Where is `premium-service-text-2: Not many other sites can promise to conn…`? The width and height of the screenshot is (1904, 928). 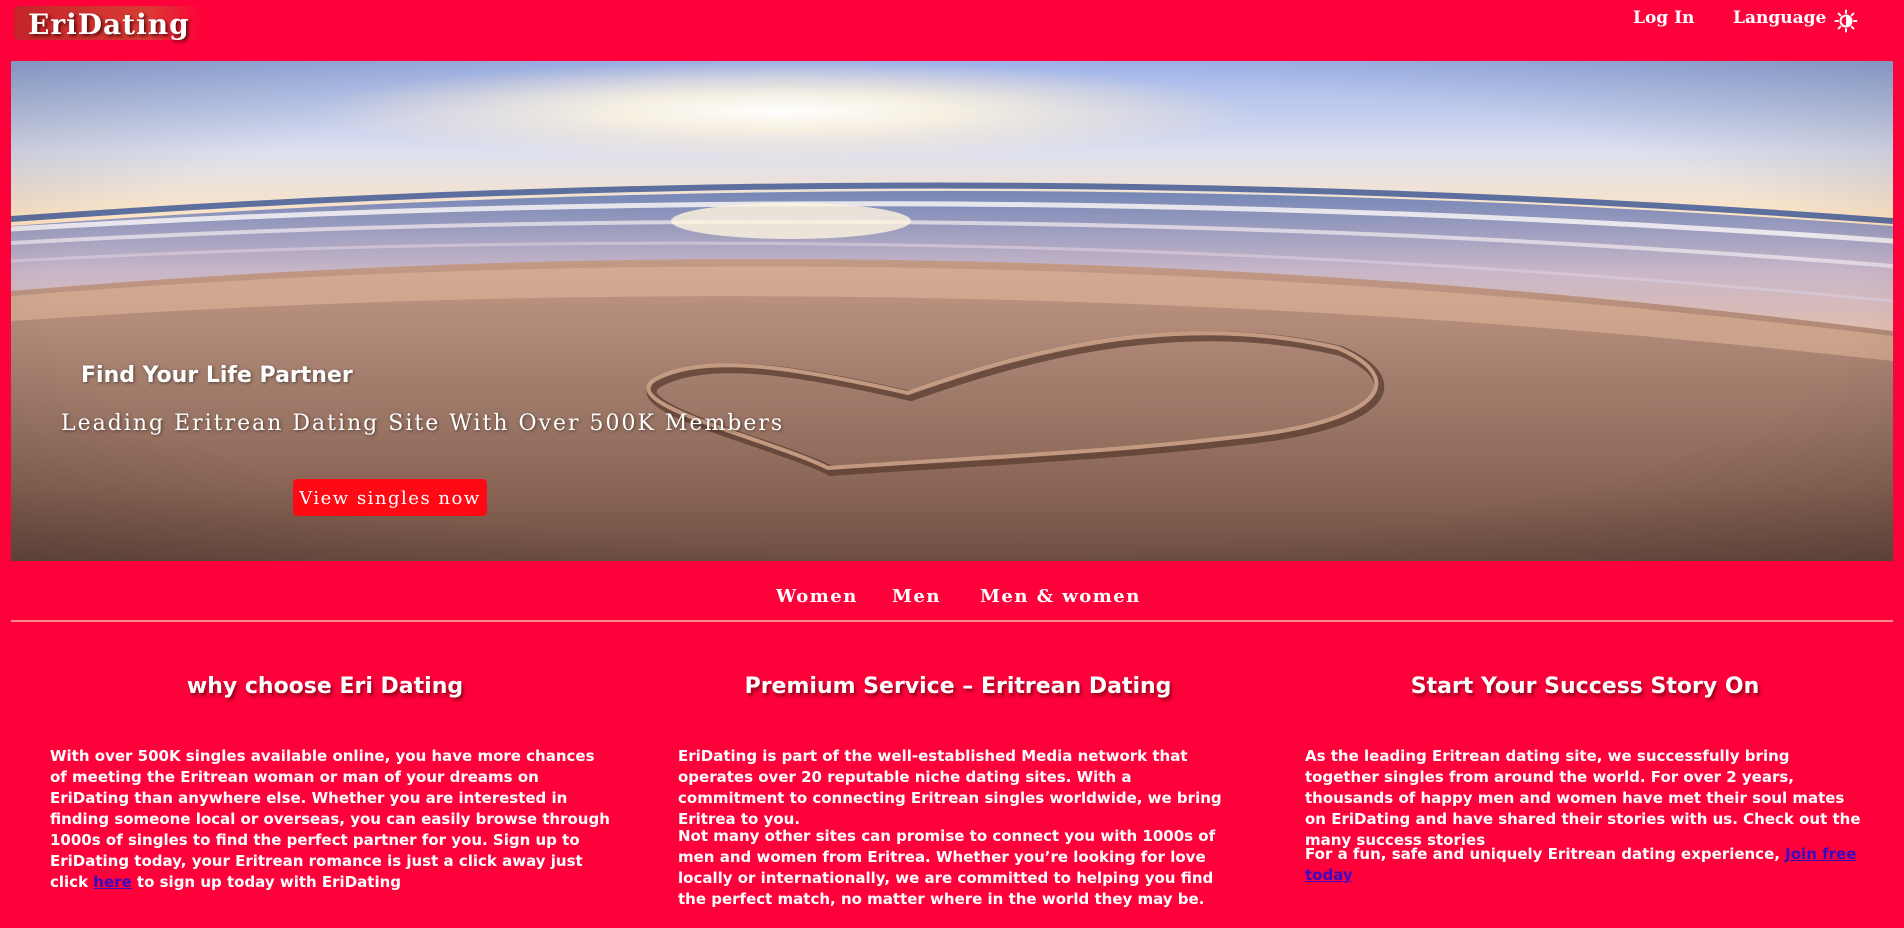
premium-service-text-2: Not many other sites can promise to conn… is located at coordinates (947, 867).